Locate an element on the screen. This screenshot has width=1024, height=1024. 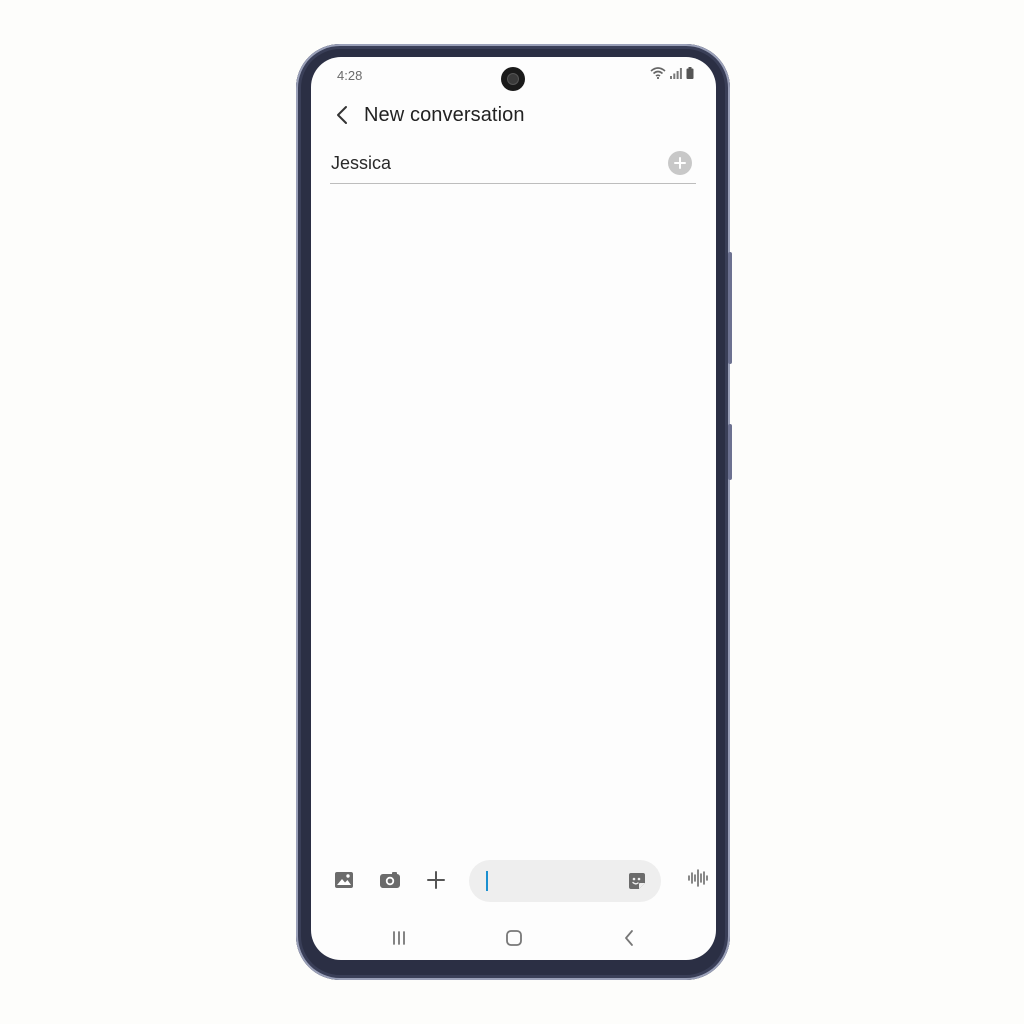
voice-waveform-icon is located at coordinates (698, 880).